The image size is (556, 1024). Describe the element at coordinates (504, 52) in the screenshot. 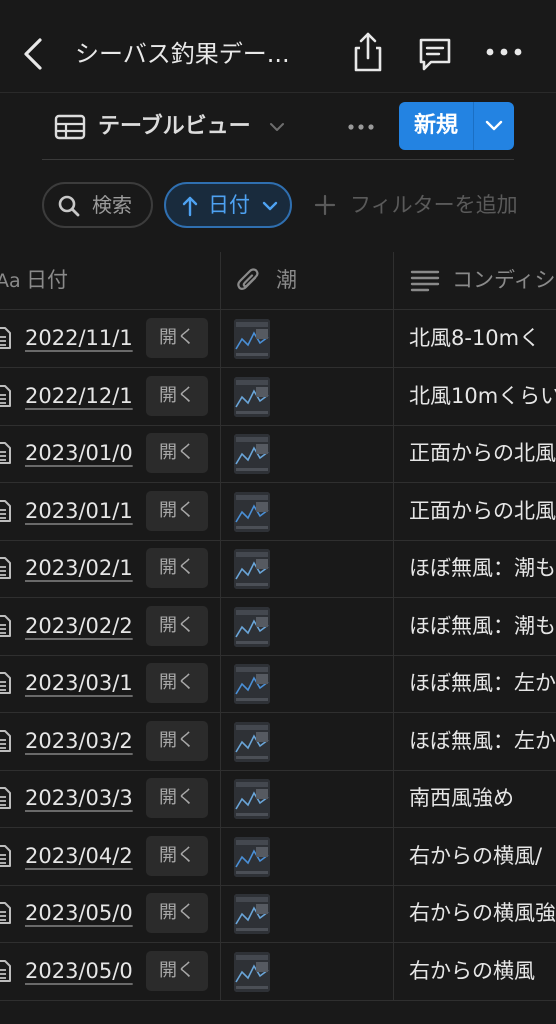

I see `more-options-icon` at that location.